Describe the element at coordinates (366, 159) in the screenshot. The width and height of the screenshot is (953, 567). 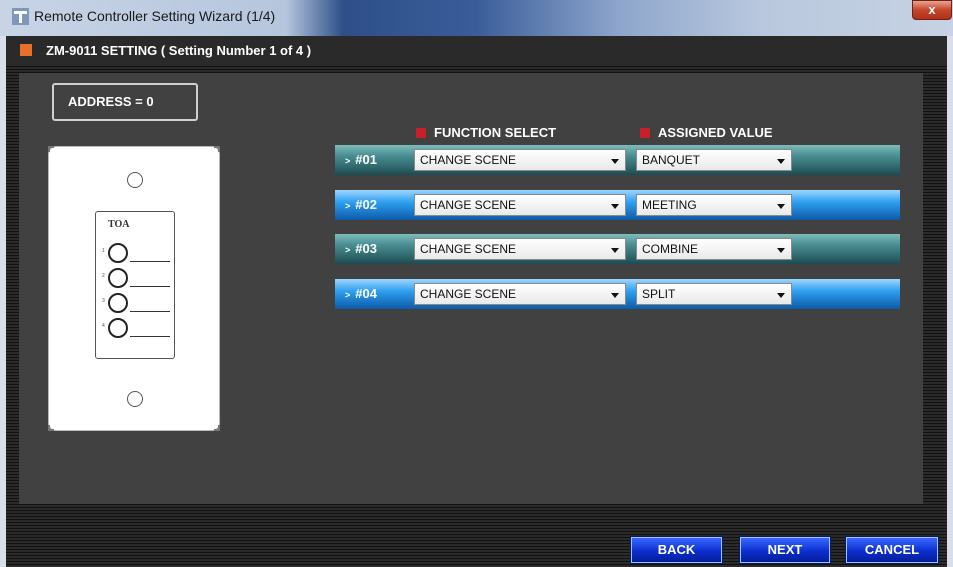
I see `row-label: #01` at that location.